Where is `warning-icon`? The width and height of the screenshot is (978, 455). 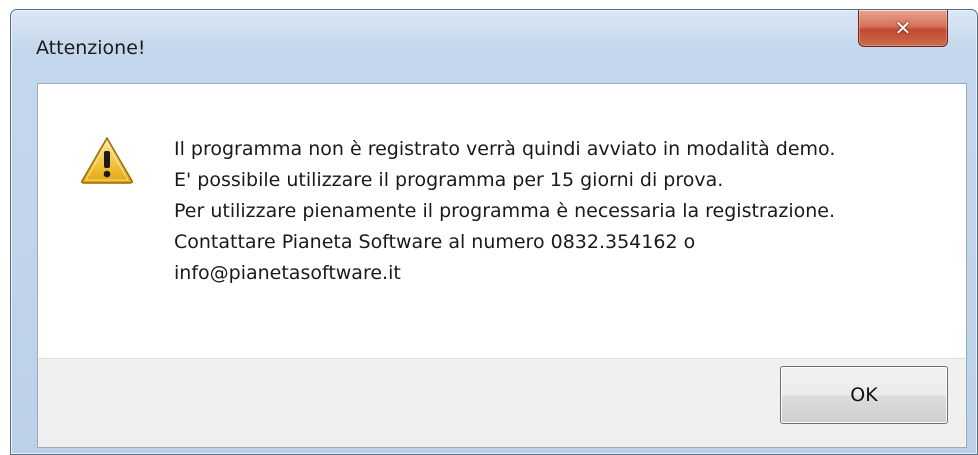
warning-icon is located at coordinates (107, 160).